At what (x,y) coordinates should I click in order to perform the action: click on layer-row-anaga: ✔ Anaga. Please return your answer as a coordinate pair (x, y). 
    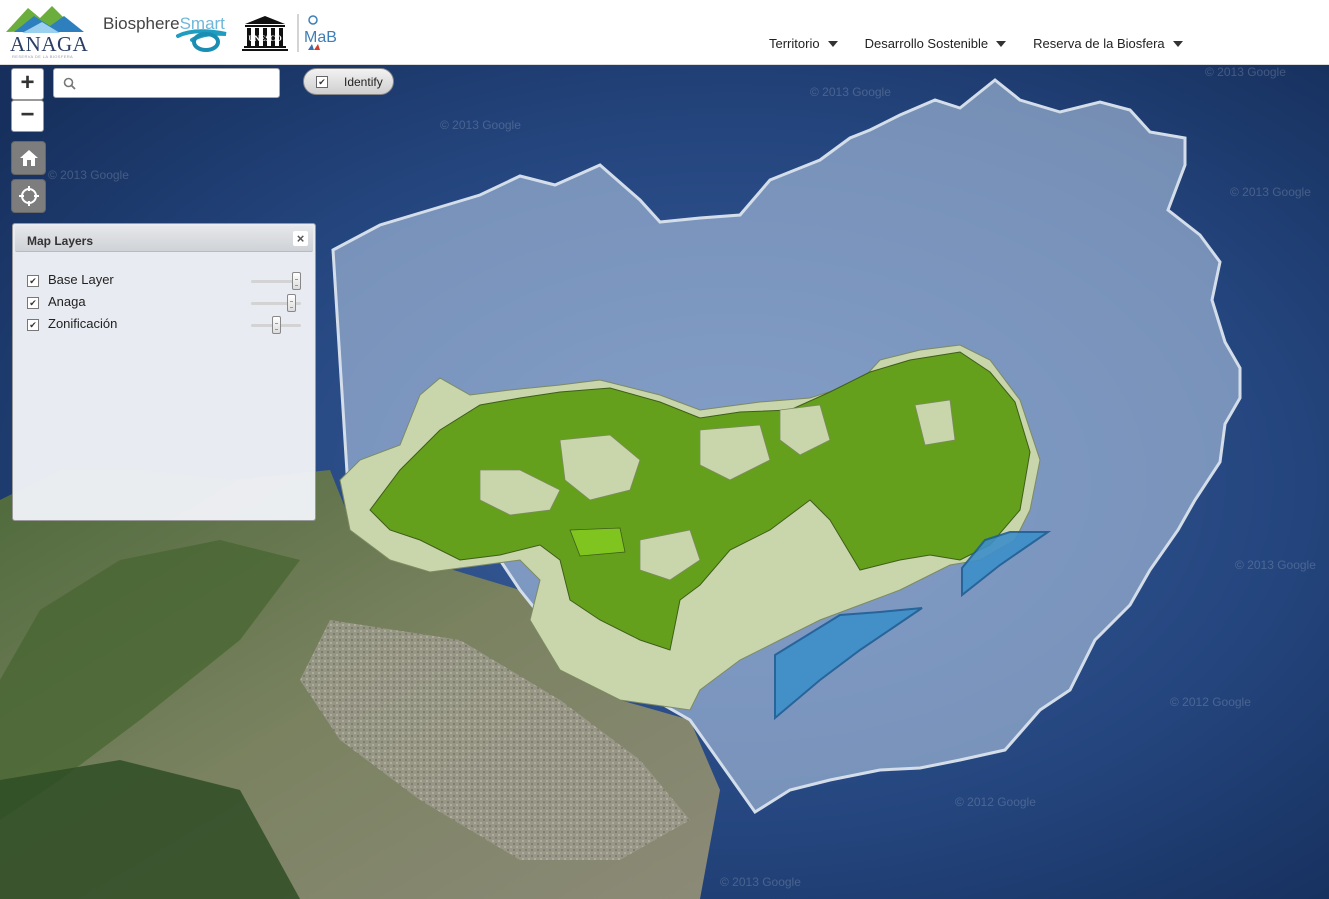
    Looking at the image, I should click on (167, 303).